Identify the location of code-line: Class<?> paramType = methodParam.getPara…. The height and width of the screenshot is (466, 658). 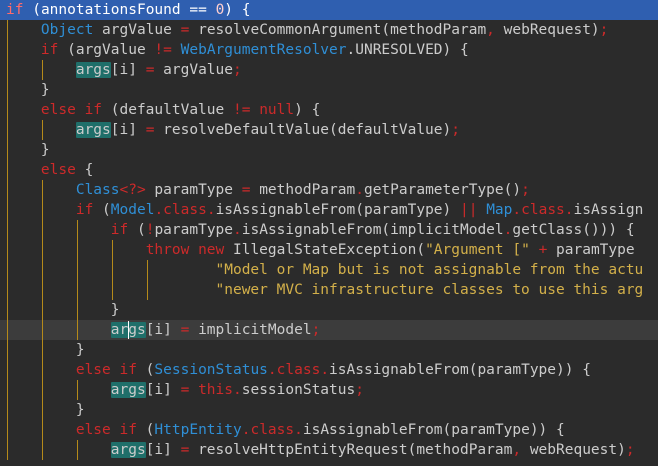
(329, 190).